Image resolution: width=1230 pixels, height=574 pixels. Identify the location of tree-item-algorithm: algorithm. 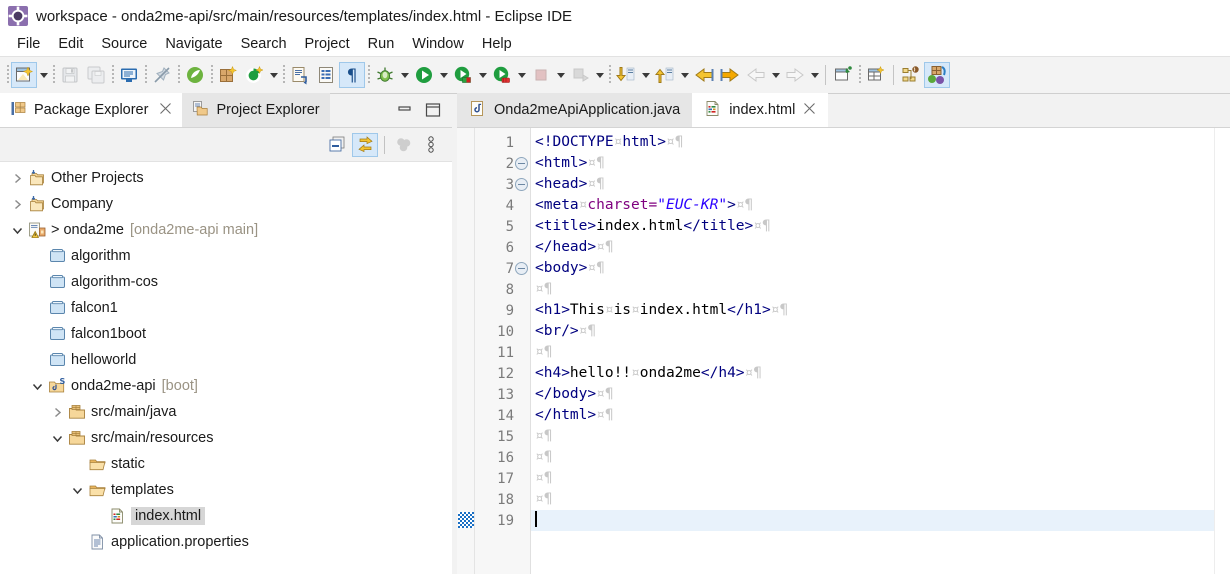
(226, 256).